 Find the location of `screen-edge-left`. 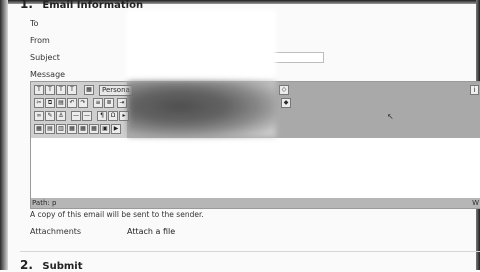

screen-edge-left is located at coordinates (4, 135).